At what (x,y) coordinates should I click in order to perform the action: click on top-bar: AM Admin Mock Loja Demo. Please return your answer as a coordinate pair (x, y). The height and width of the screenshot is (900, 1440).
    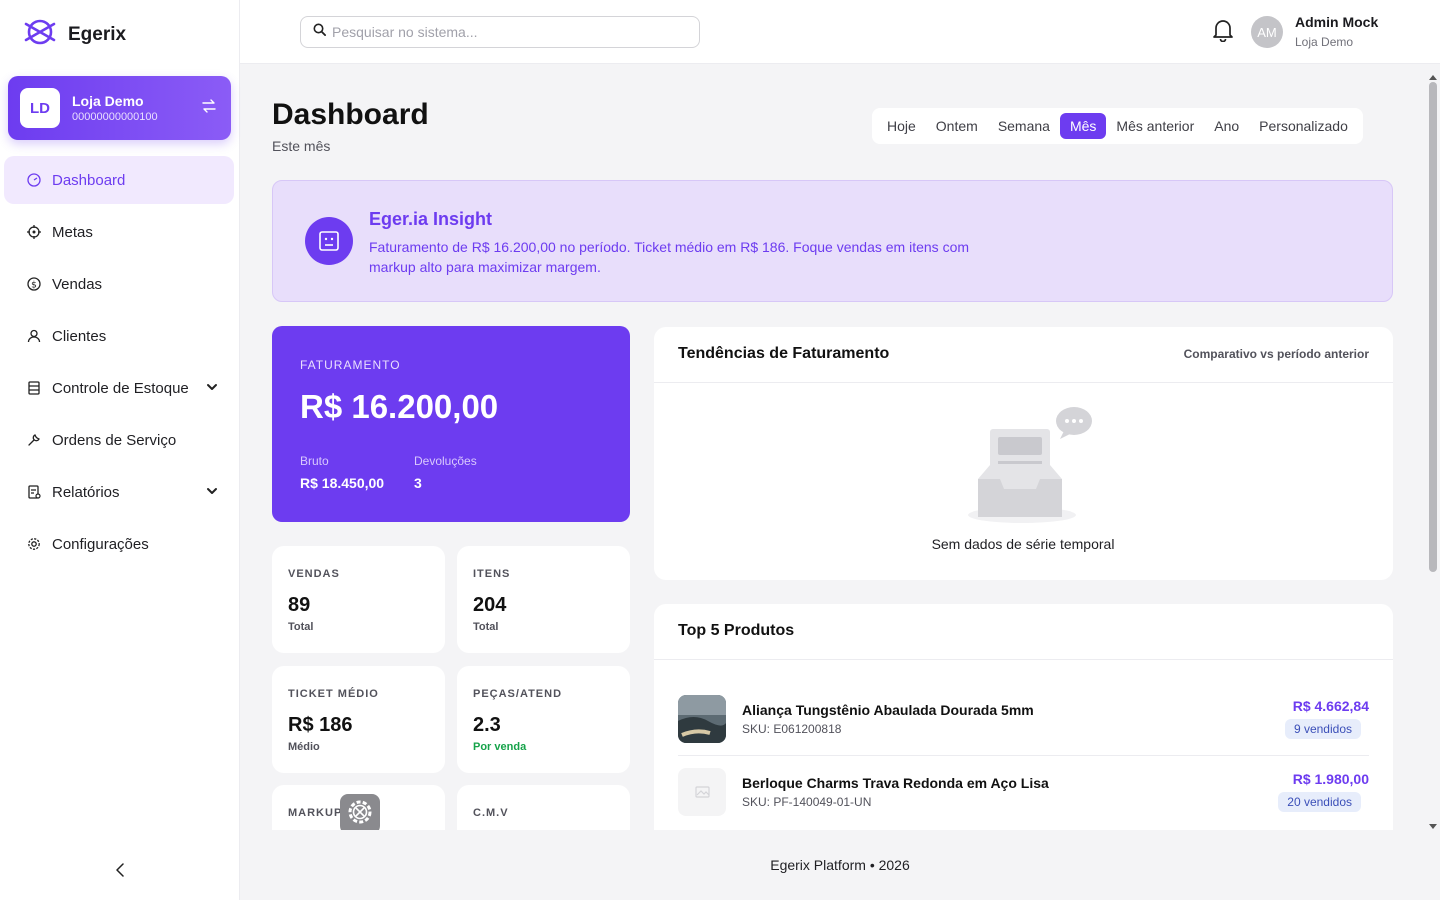
    Looking at the image, I should click on (840, 32).